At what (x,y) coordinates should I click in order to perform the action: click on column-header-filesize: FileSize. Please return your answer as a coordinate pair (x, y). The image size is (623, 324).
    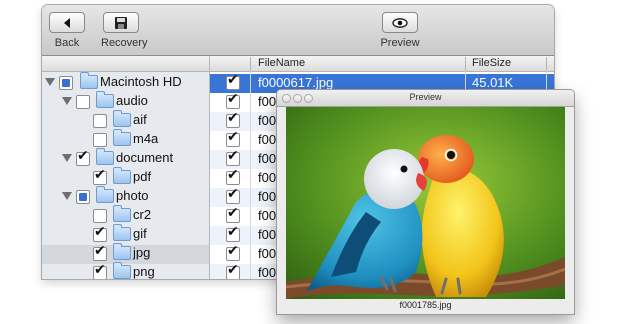
    Looking at the image, I should click on (491, 63).